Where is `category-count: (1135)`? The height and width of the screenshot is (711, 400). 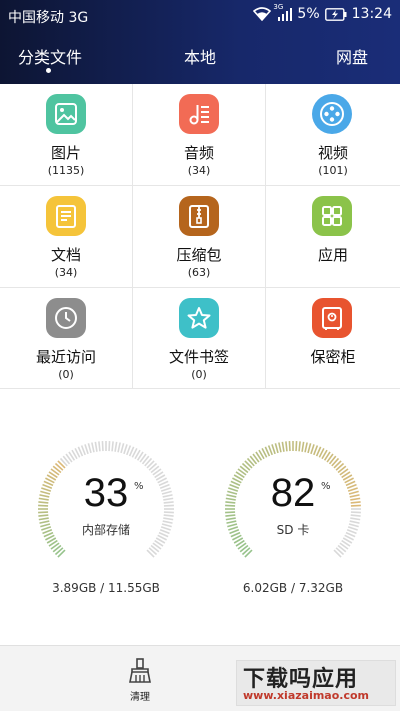 category-count: (1135) is located at coordinates (66, 170).